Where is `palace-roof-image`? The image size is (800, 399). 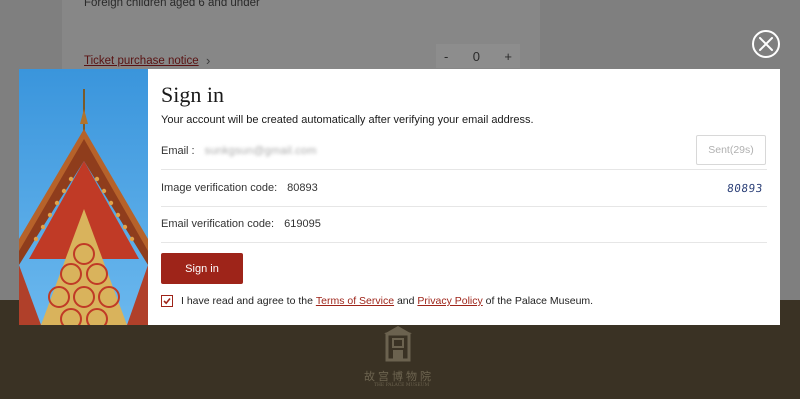
palace-roof-image is located at coordinates (83, 197).